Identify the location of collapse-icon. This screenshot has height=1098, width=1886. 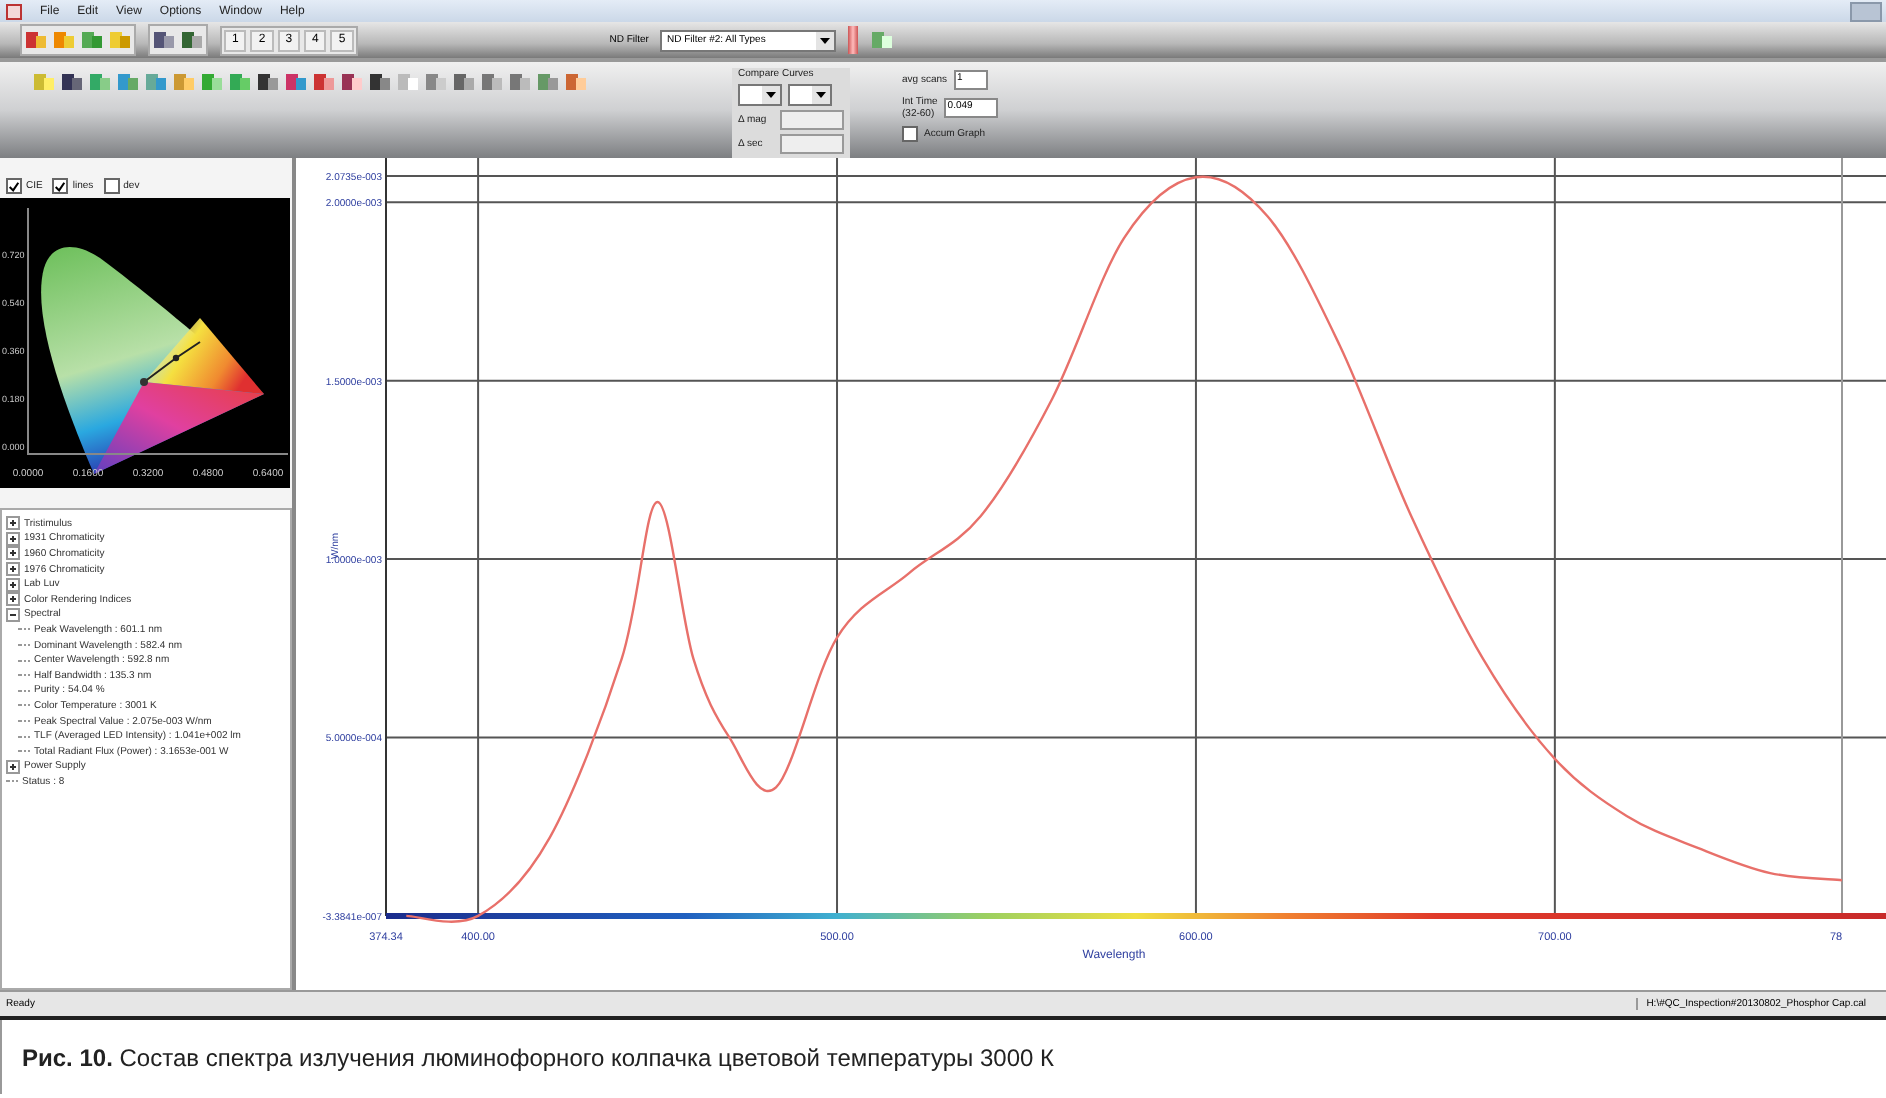
(13, 614).